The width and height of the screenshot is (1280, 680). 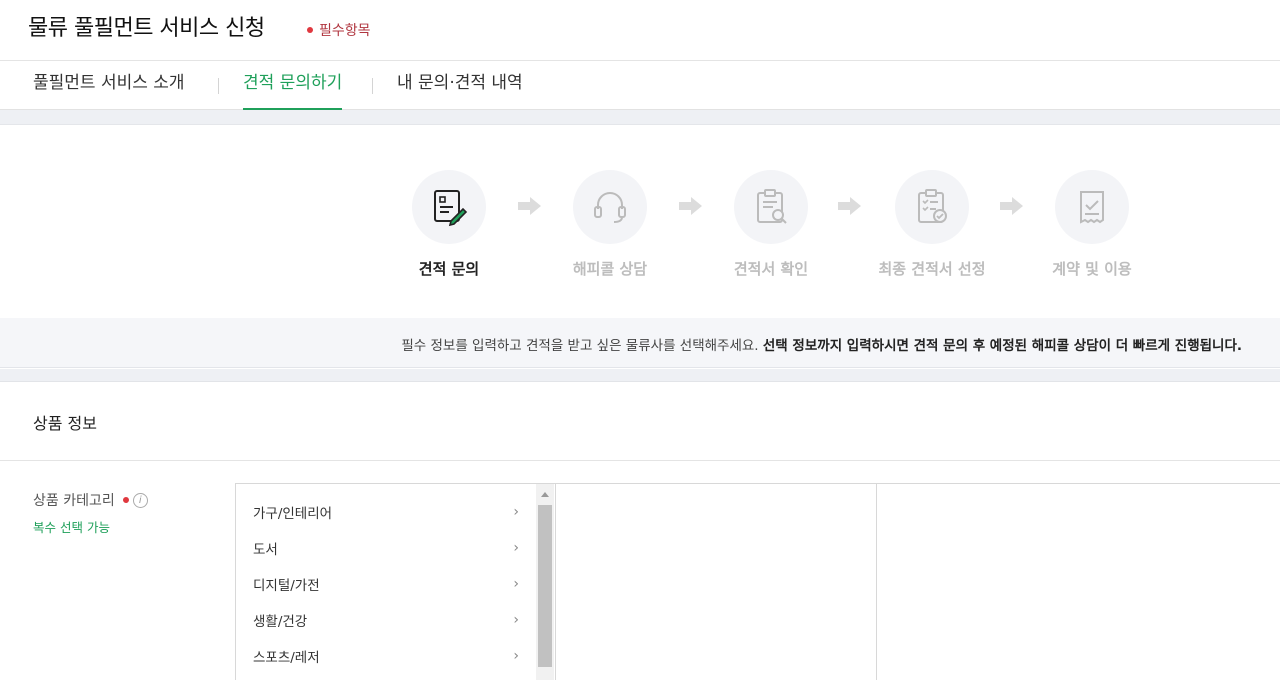 I want to click on required-note: 필수항목, so click(x=339, y=30).